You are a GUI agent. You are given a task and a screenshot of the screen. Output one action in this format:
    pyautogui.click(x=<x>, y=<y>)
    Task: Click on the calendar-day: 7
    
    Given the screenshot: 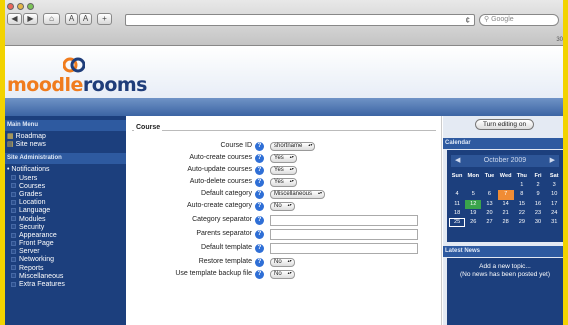 What is the action you would take?
    pyautogui.click(x=505, y=195)
    